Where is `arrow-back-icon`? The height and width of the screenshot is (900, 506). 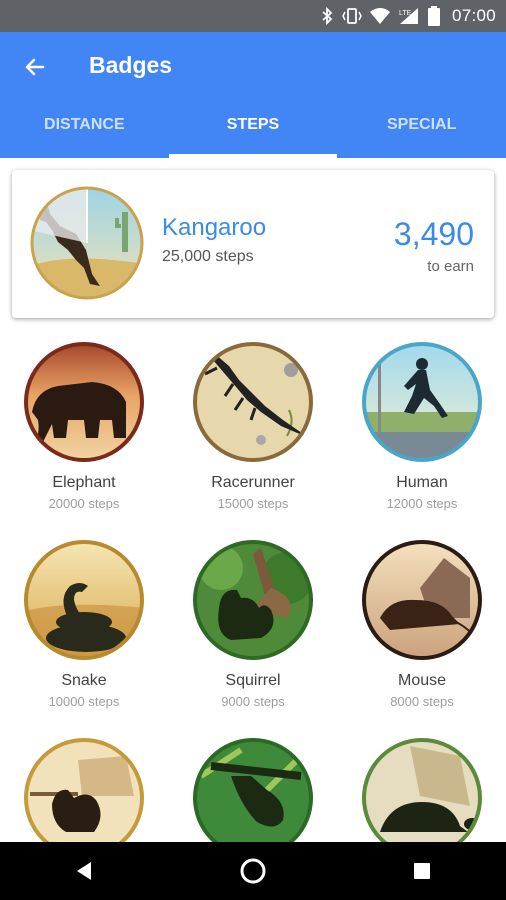
arrow-back-icon is located at coordinates (35, 67).